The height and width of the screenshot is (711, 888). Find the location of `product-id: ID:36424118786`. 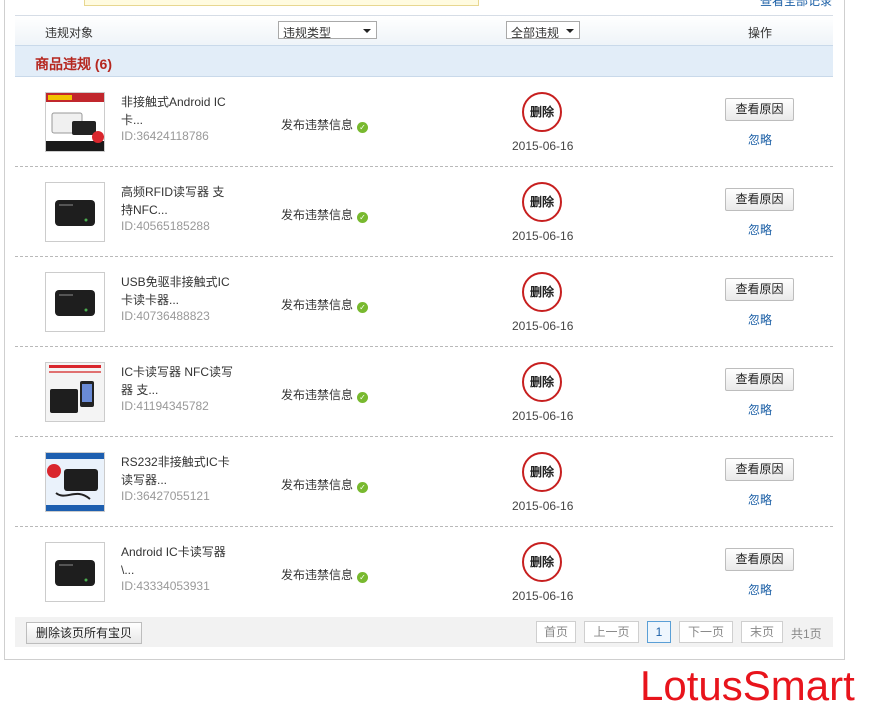

product-id: ID:36424118786 is located at coordinates (165, 136).